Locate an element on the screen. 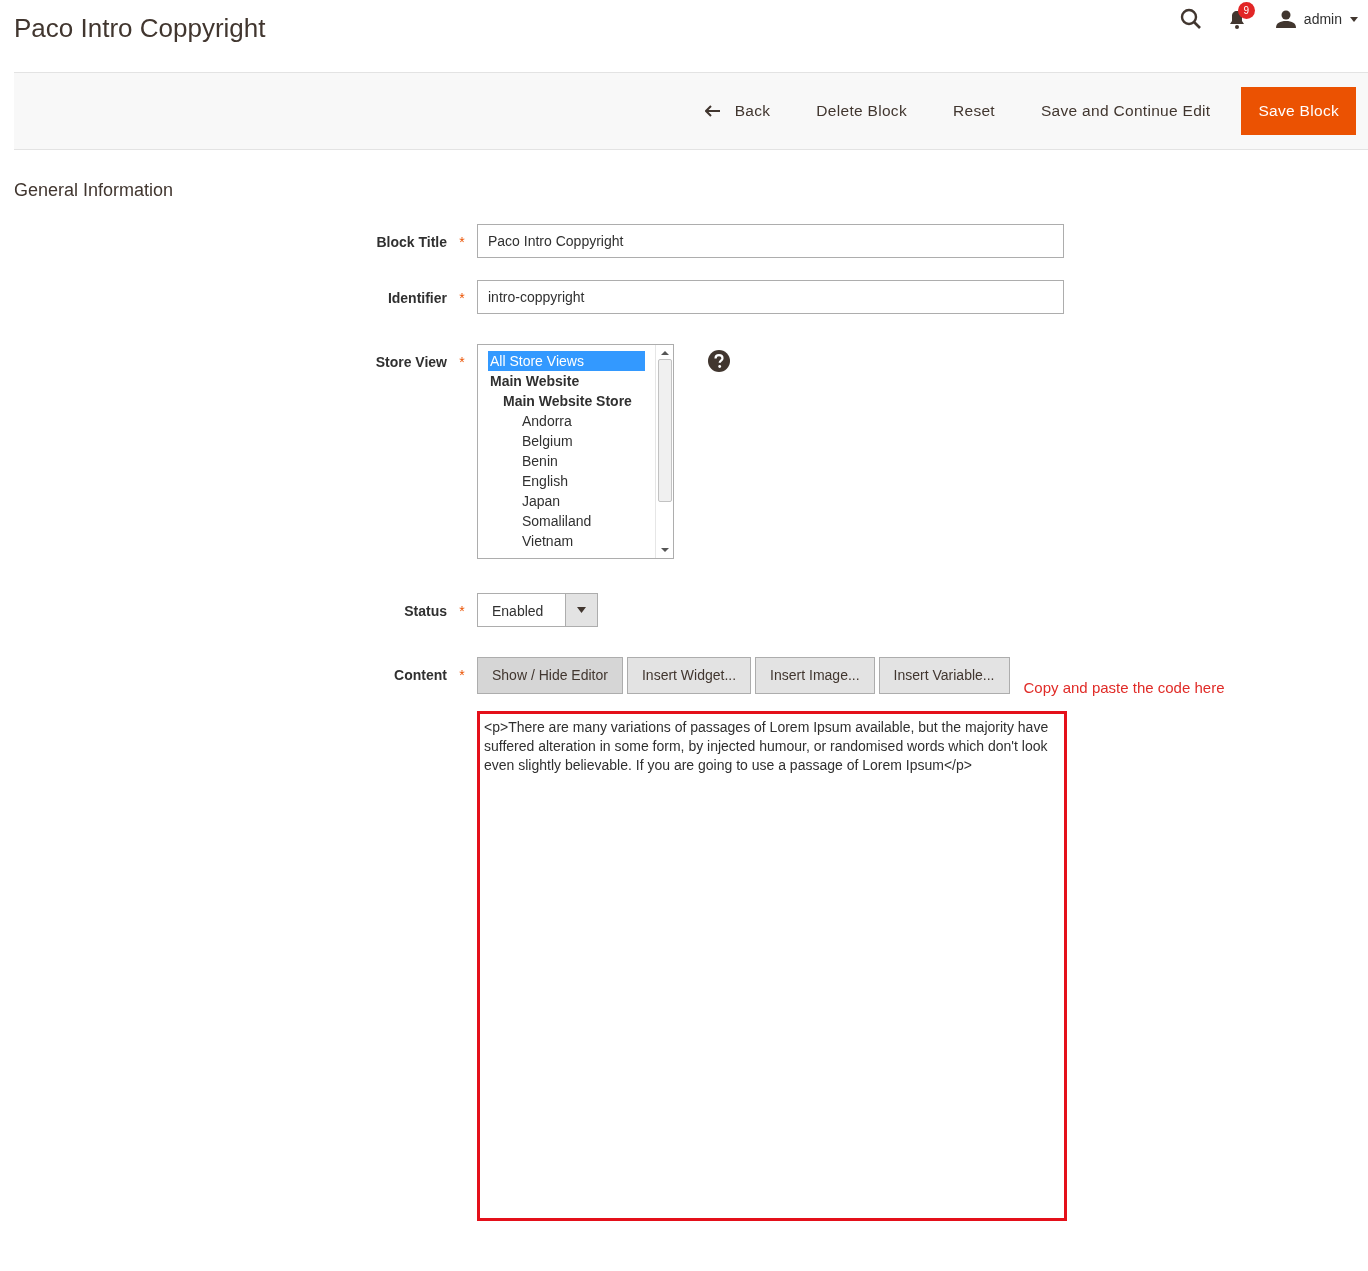  text-field: intro-coppyright is located at coordinates (770, 296).